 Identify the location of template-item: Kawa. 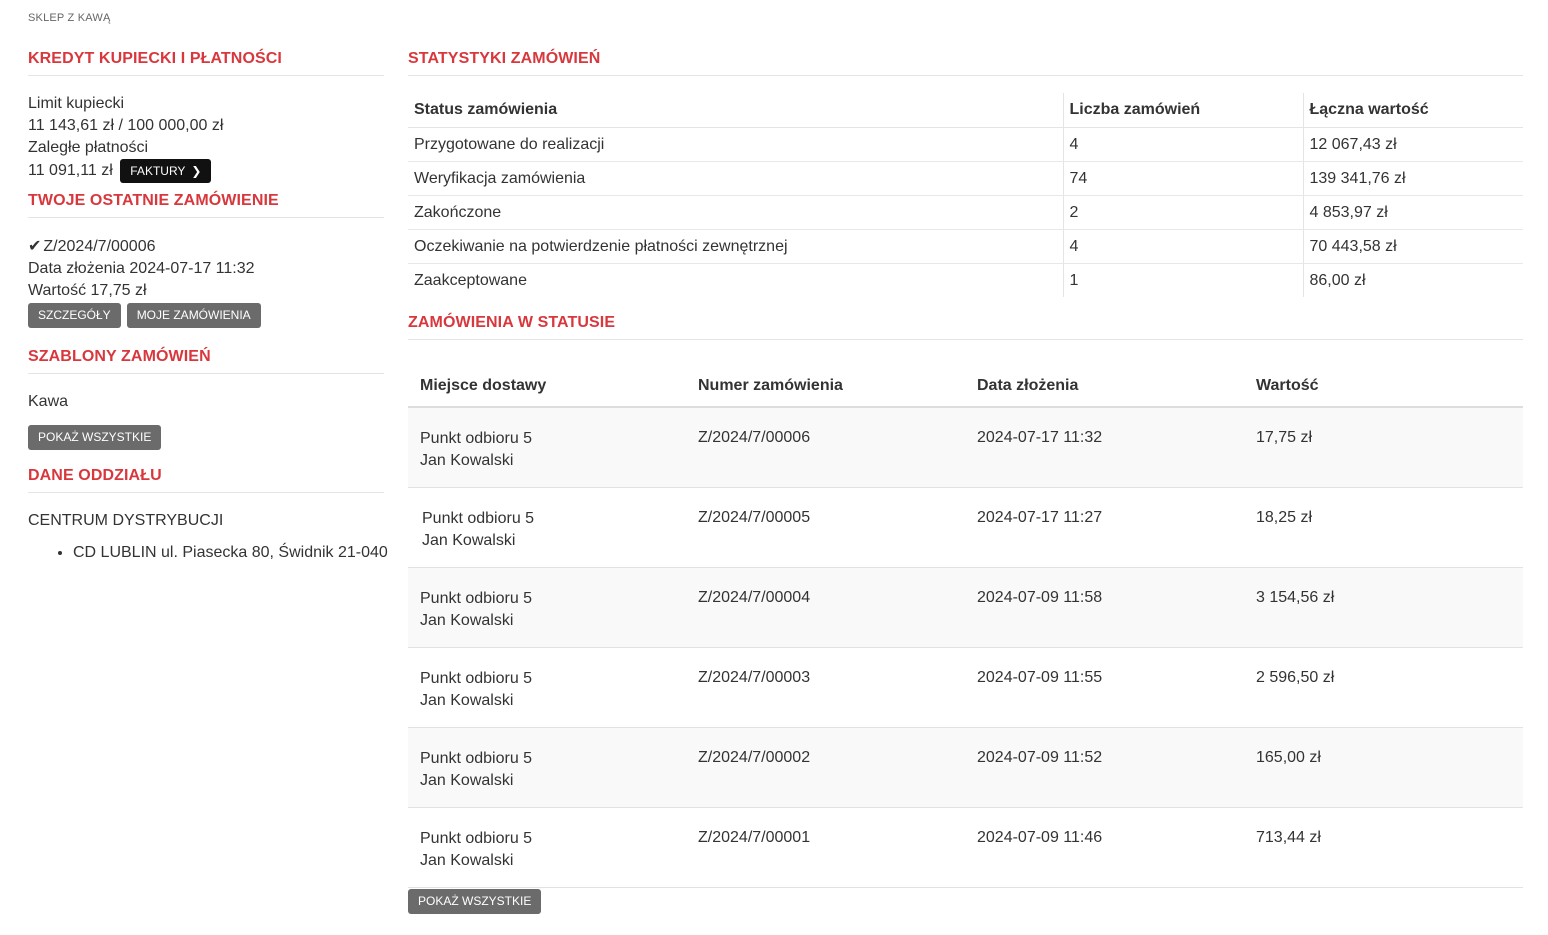
(206, 402).